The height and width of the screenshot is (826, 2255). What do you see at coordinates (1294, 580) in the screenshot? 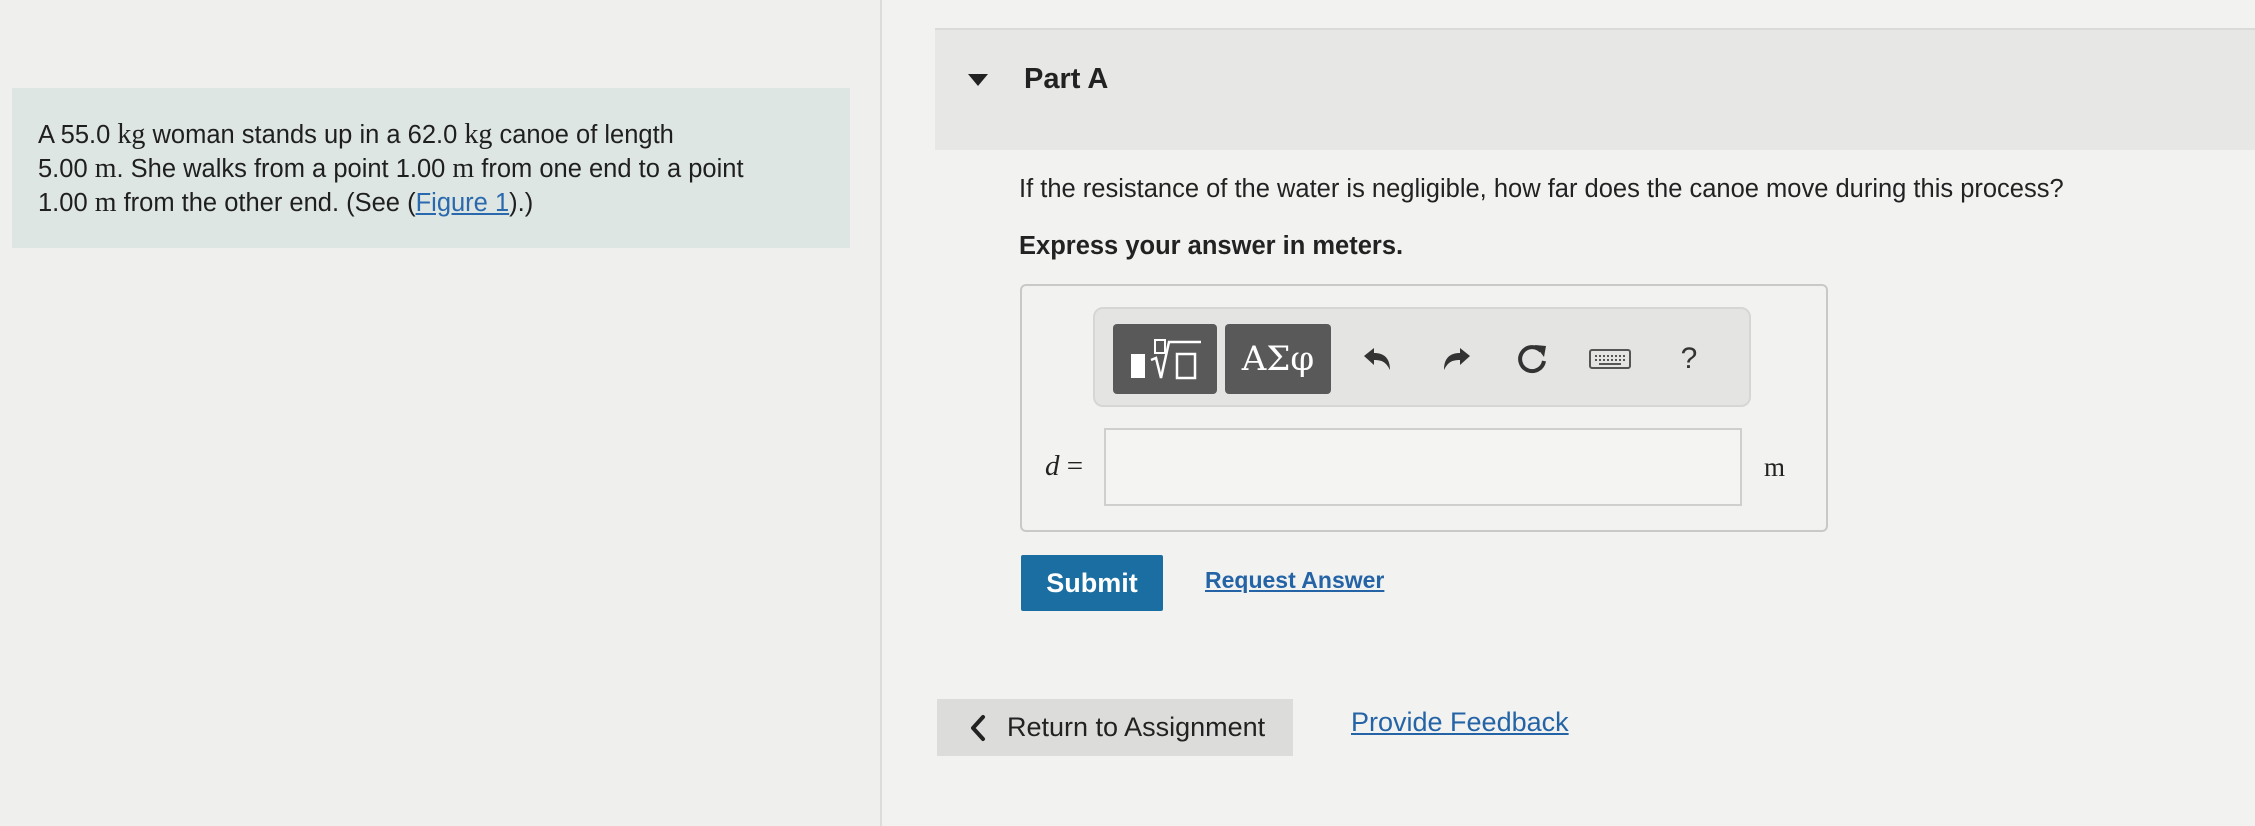
I see `request-answer-link: Request Answer` at bounding box center [1294, 580].